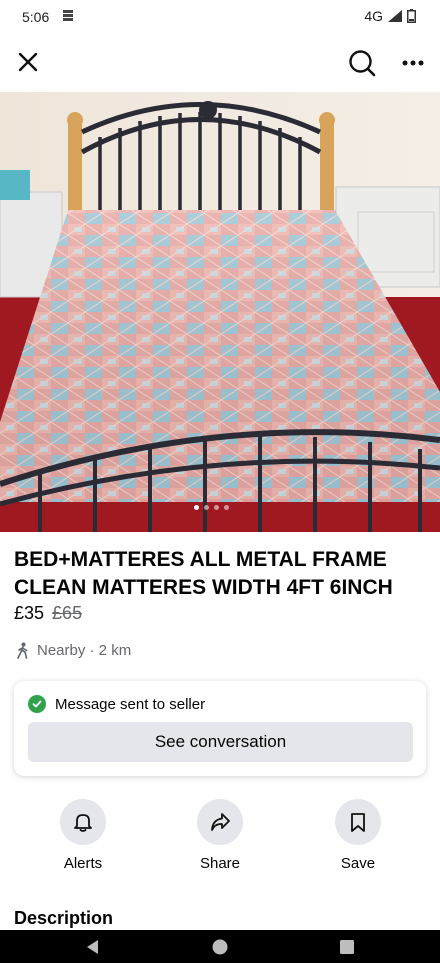  What do you see at coordinates (84, 650) in the screenshot?
I see `location-text: Nearby · 2 km` at bounding box center [84, 650].